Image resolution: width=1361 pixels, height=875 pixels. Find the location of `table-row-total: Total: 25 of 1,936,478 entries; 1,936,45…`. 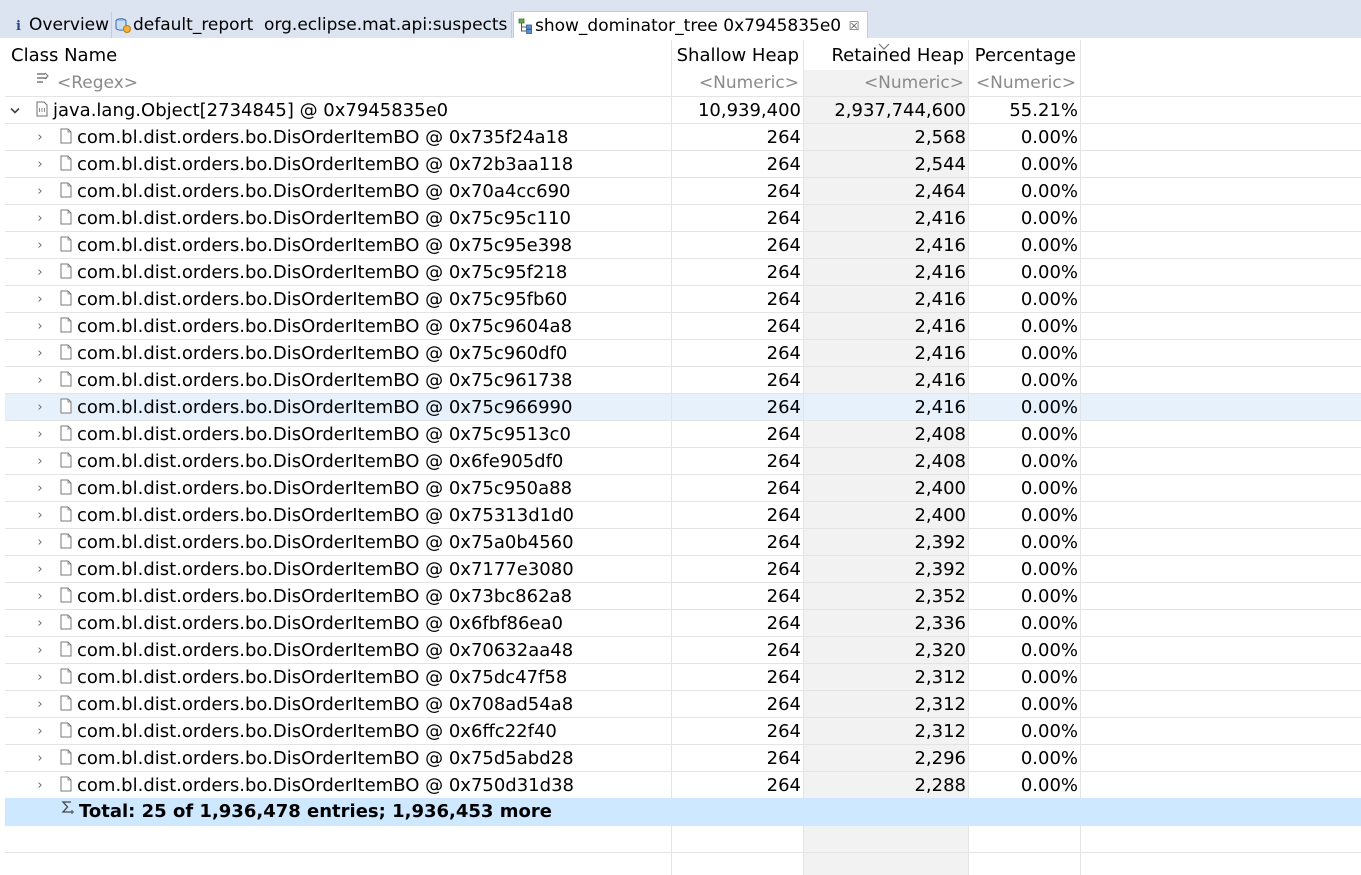

table-row-total: Total: 25 of 1,936,478 entries; 1,936,45… is located at coordinates (683, 811).